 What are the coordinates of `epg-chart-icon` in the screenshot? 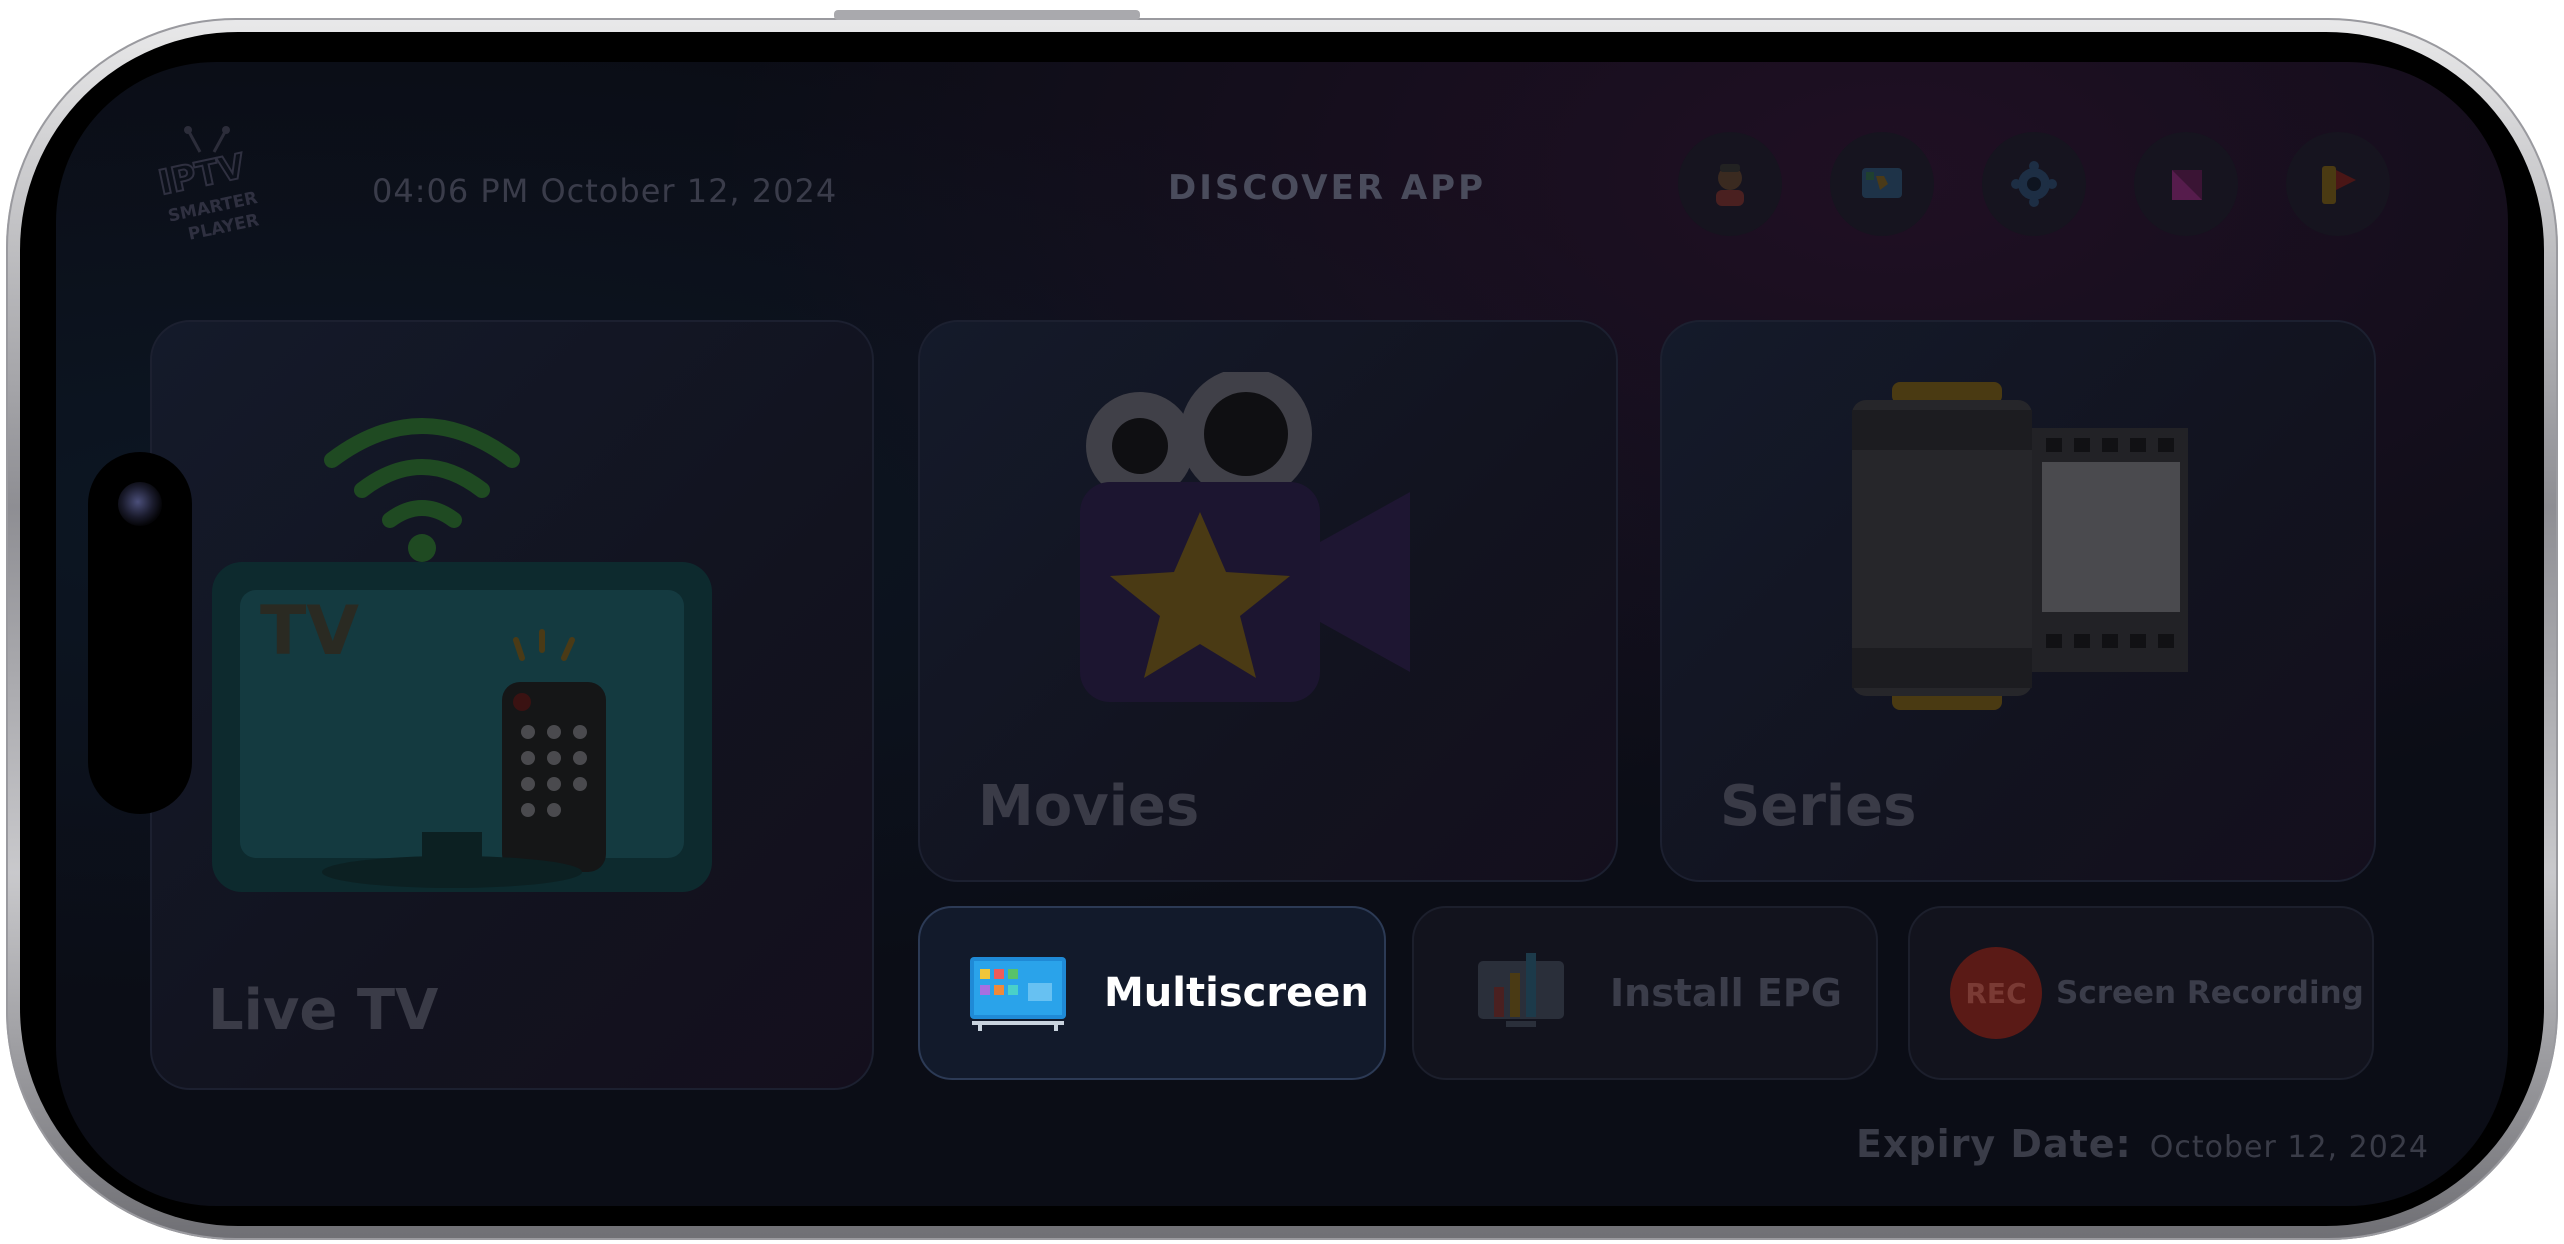 It's located at (1521, 990).